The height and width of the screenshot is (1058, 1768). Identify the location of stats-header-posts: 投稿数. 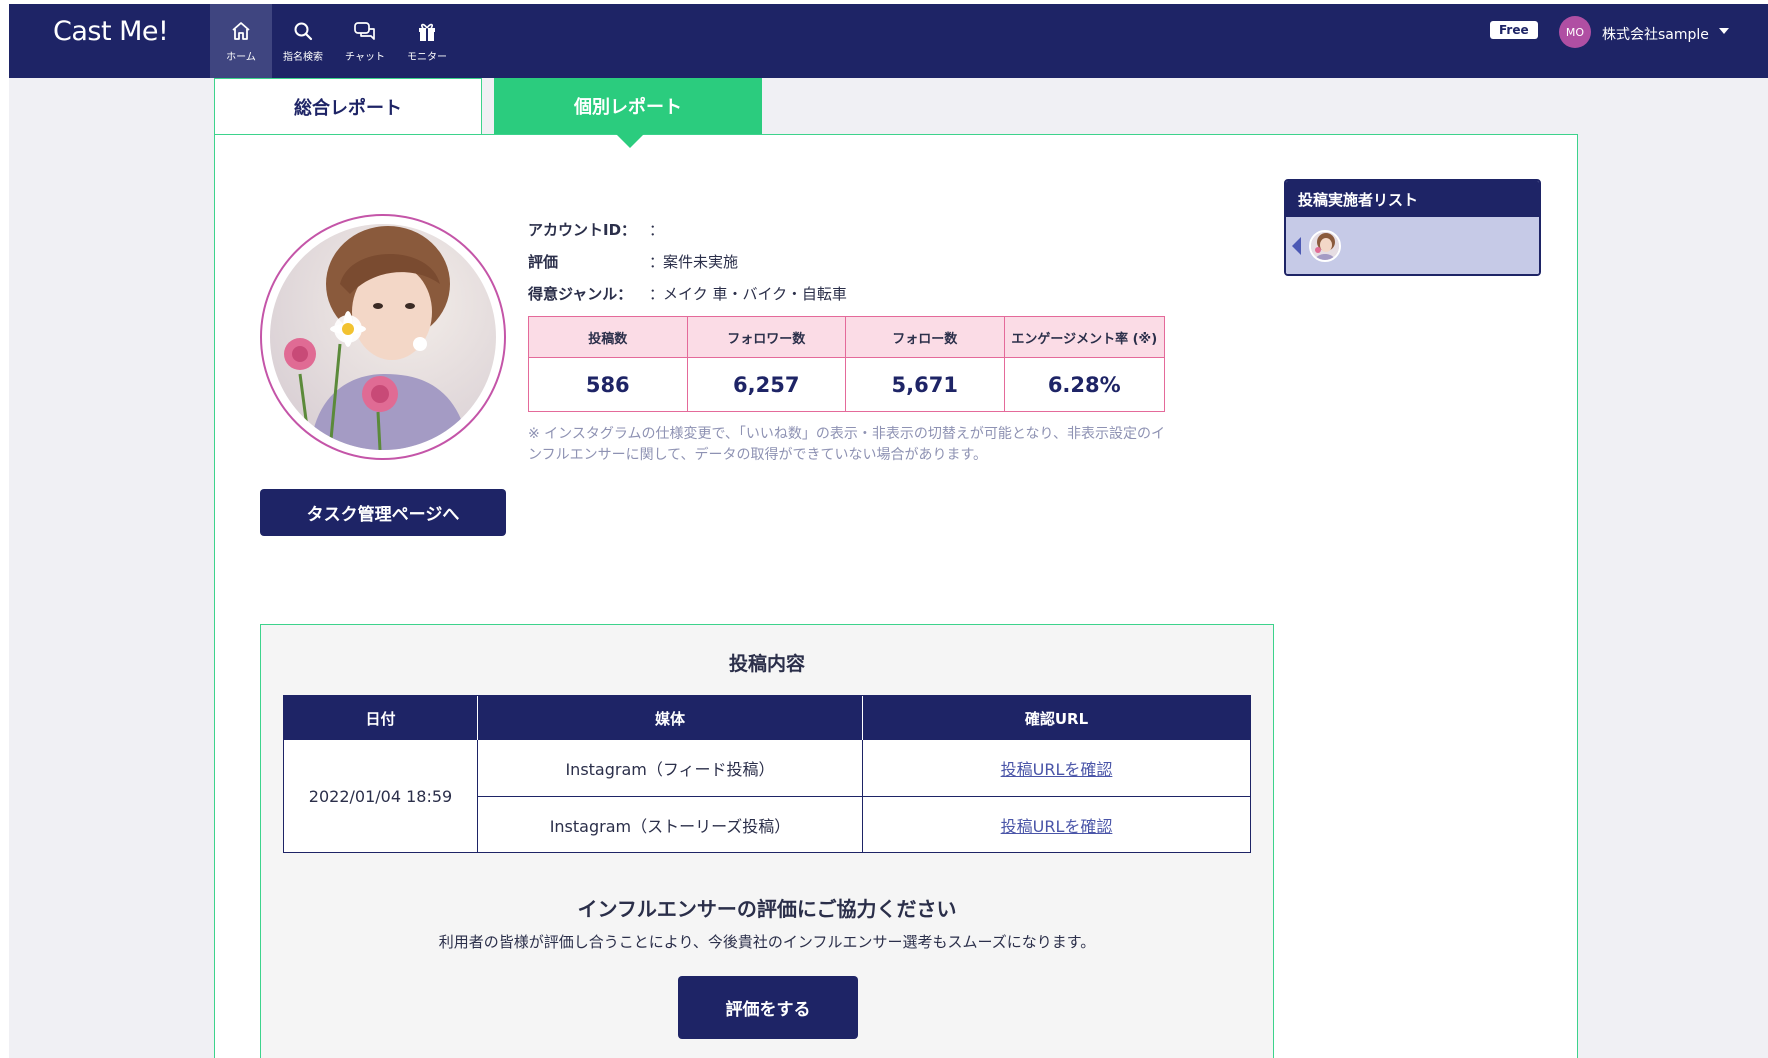
(608, 337).